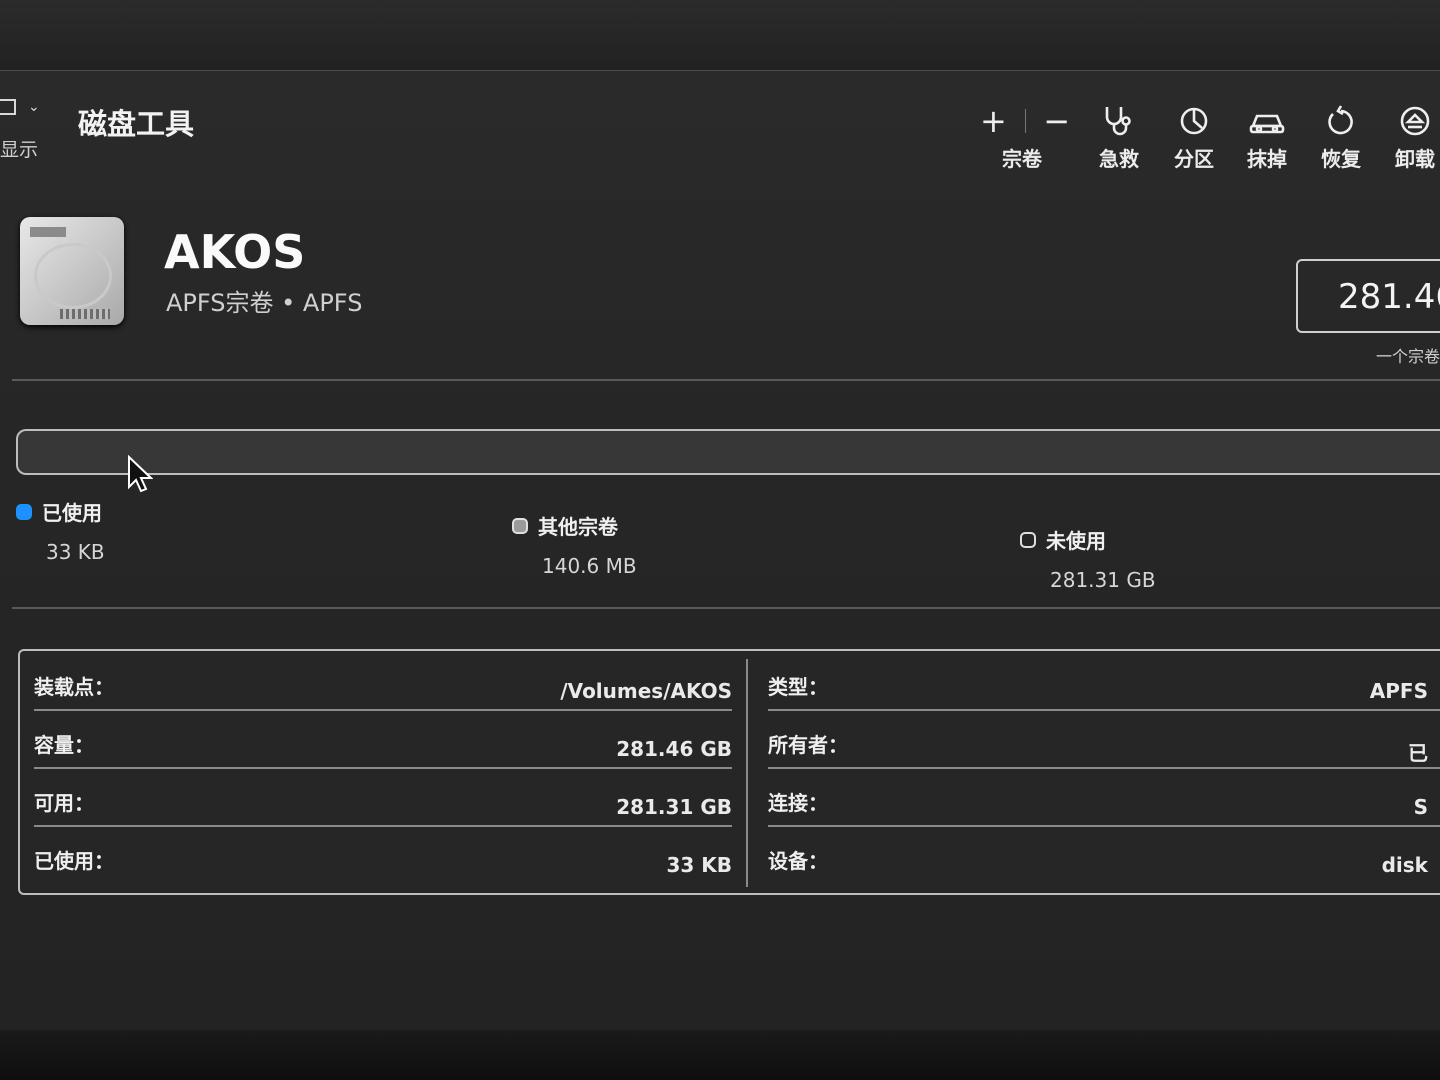 The height and width of the screenshot is (1080, 1440). I want to click on restore-label: 恢复, so click(1341, 159).